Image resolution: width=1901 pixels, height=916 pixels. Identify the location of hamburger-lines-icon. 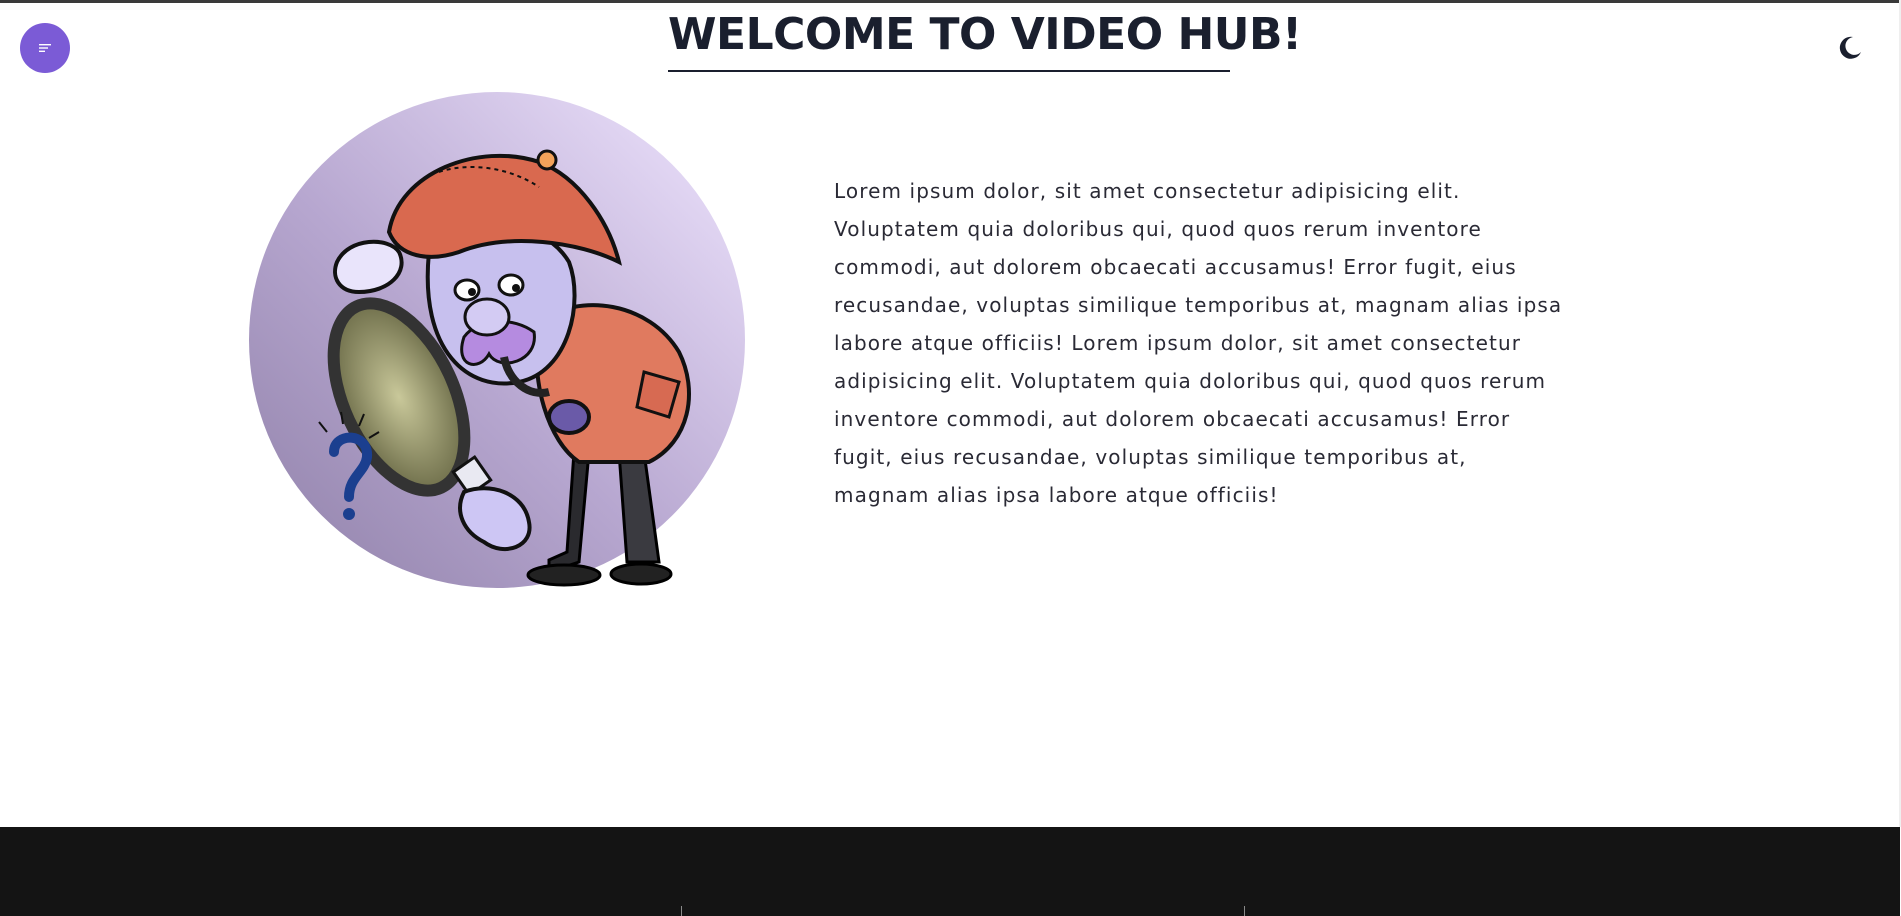
(45, 48).